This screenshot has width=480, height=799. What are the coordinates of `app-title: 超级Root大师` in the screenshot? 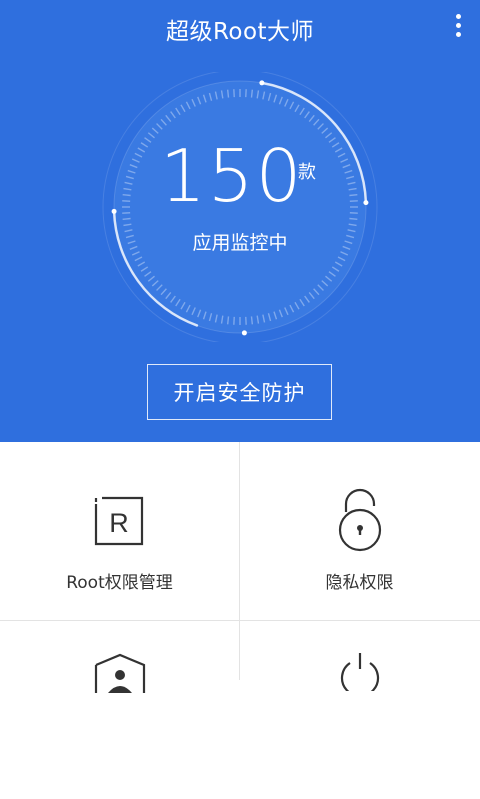 It's located at (240, 29).